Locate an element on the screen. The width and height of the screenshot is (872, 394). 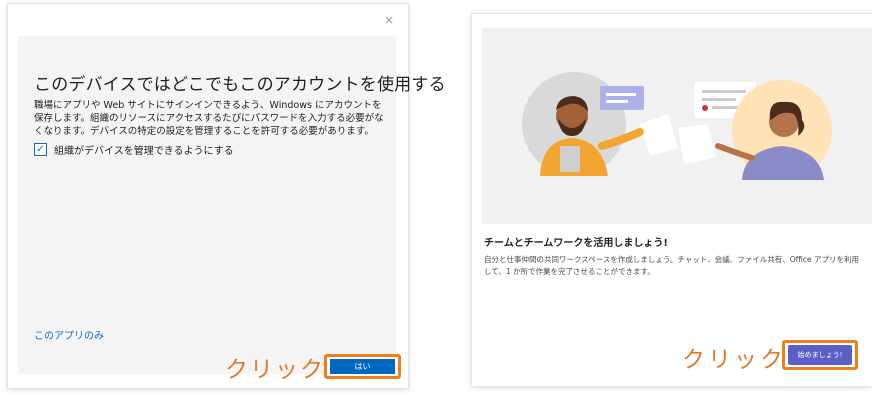
get-started-button: 始めましょう! is located at coordinates (820, 355).